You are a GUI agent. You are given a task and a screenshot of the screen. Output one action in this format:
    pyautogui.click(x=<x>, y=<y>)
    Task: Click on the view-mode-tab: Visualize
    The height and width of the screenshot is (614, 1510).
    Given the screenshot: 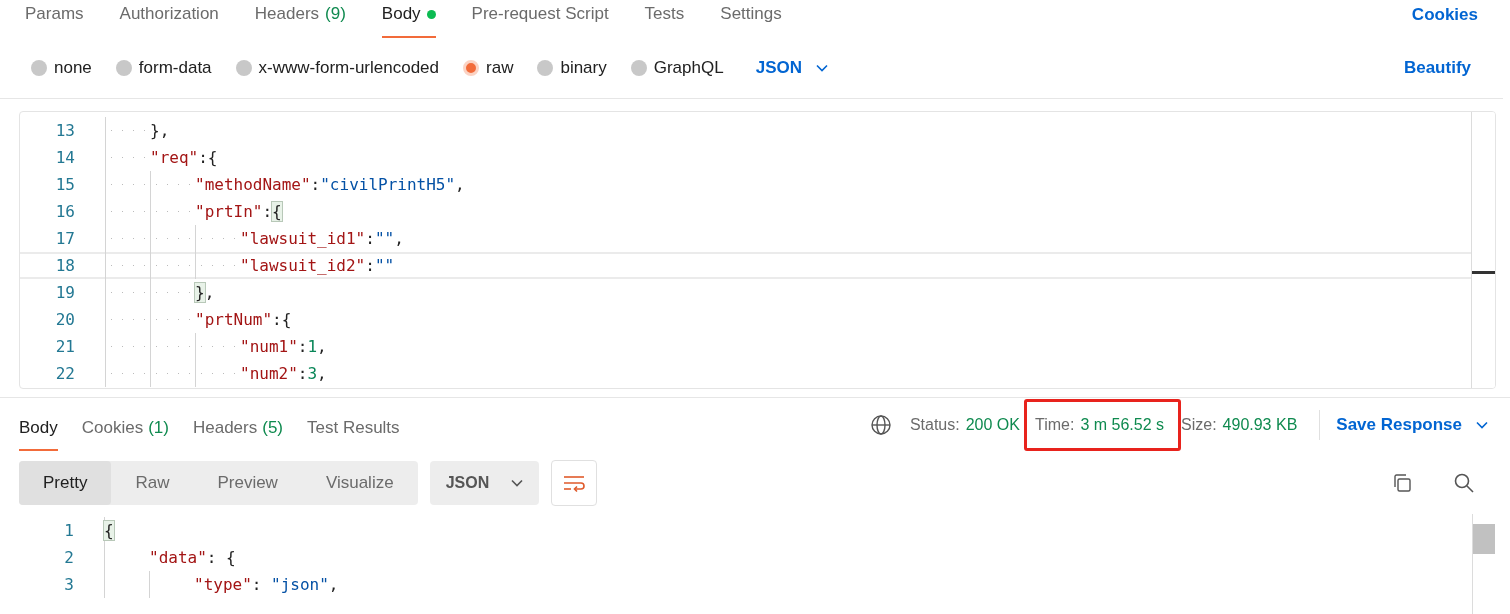 What is the action you would take?
    pyautogui.click(x=359, y=483)
    